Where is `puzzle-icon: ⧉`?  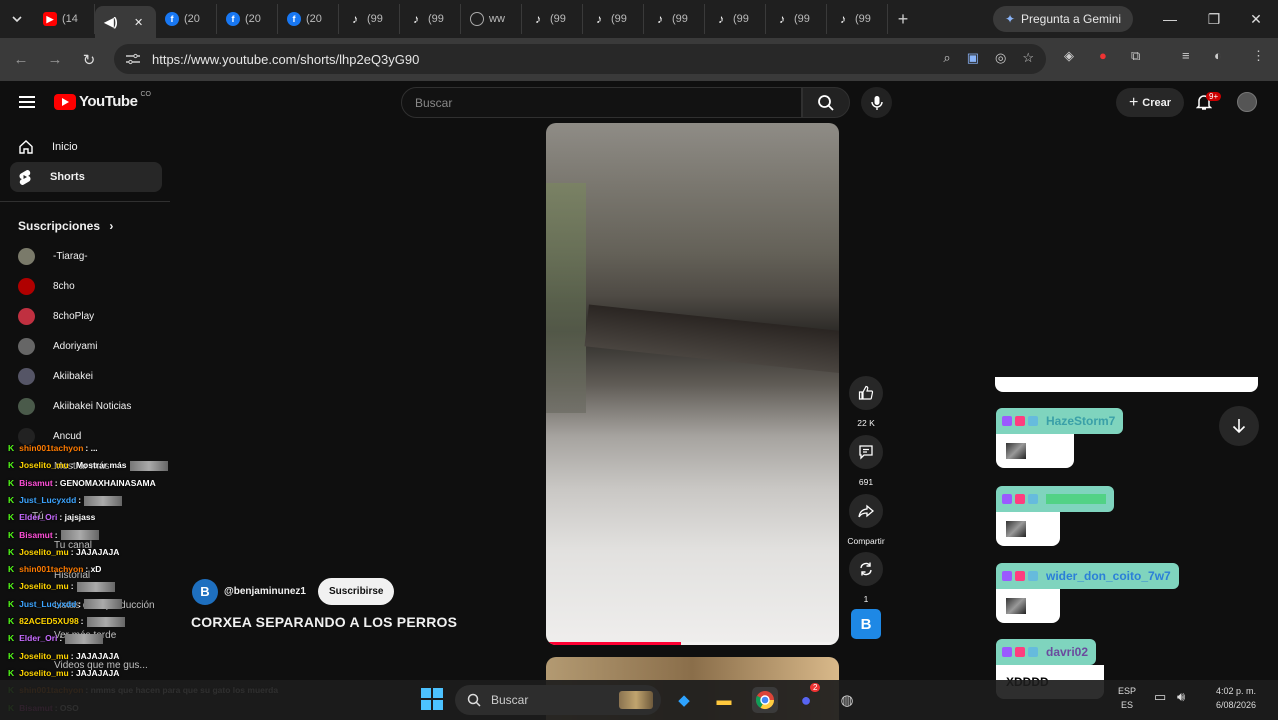
puzzle-icon: ⧉ is located at coordinates (1135, 56).